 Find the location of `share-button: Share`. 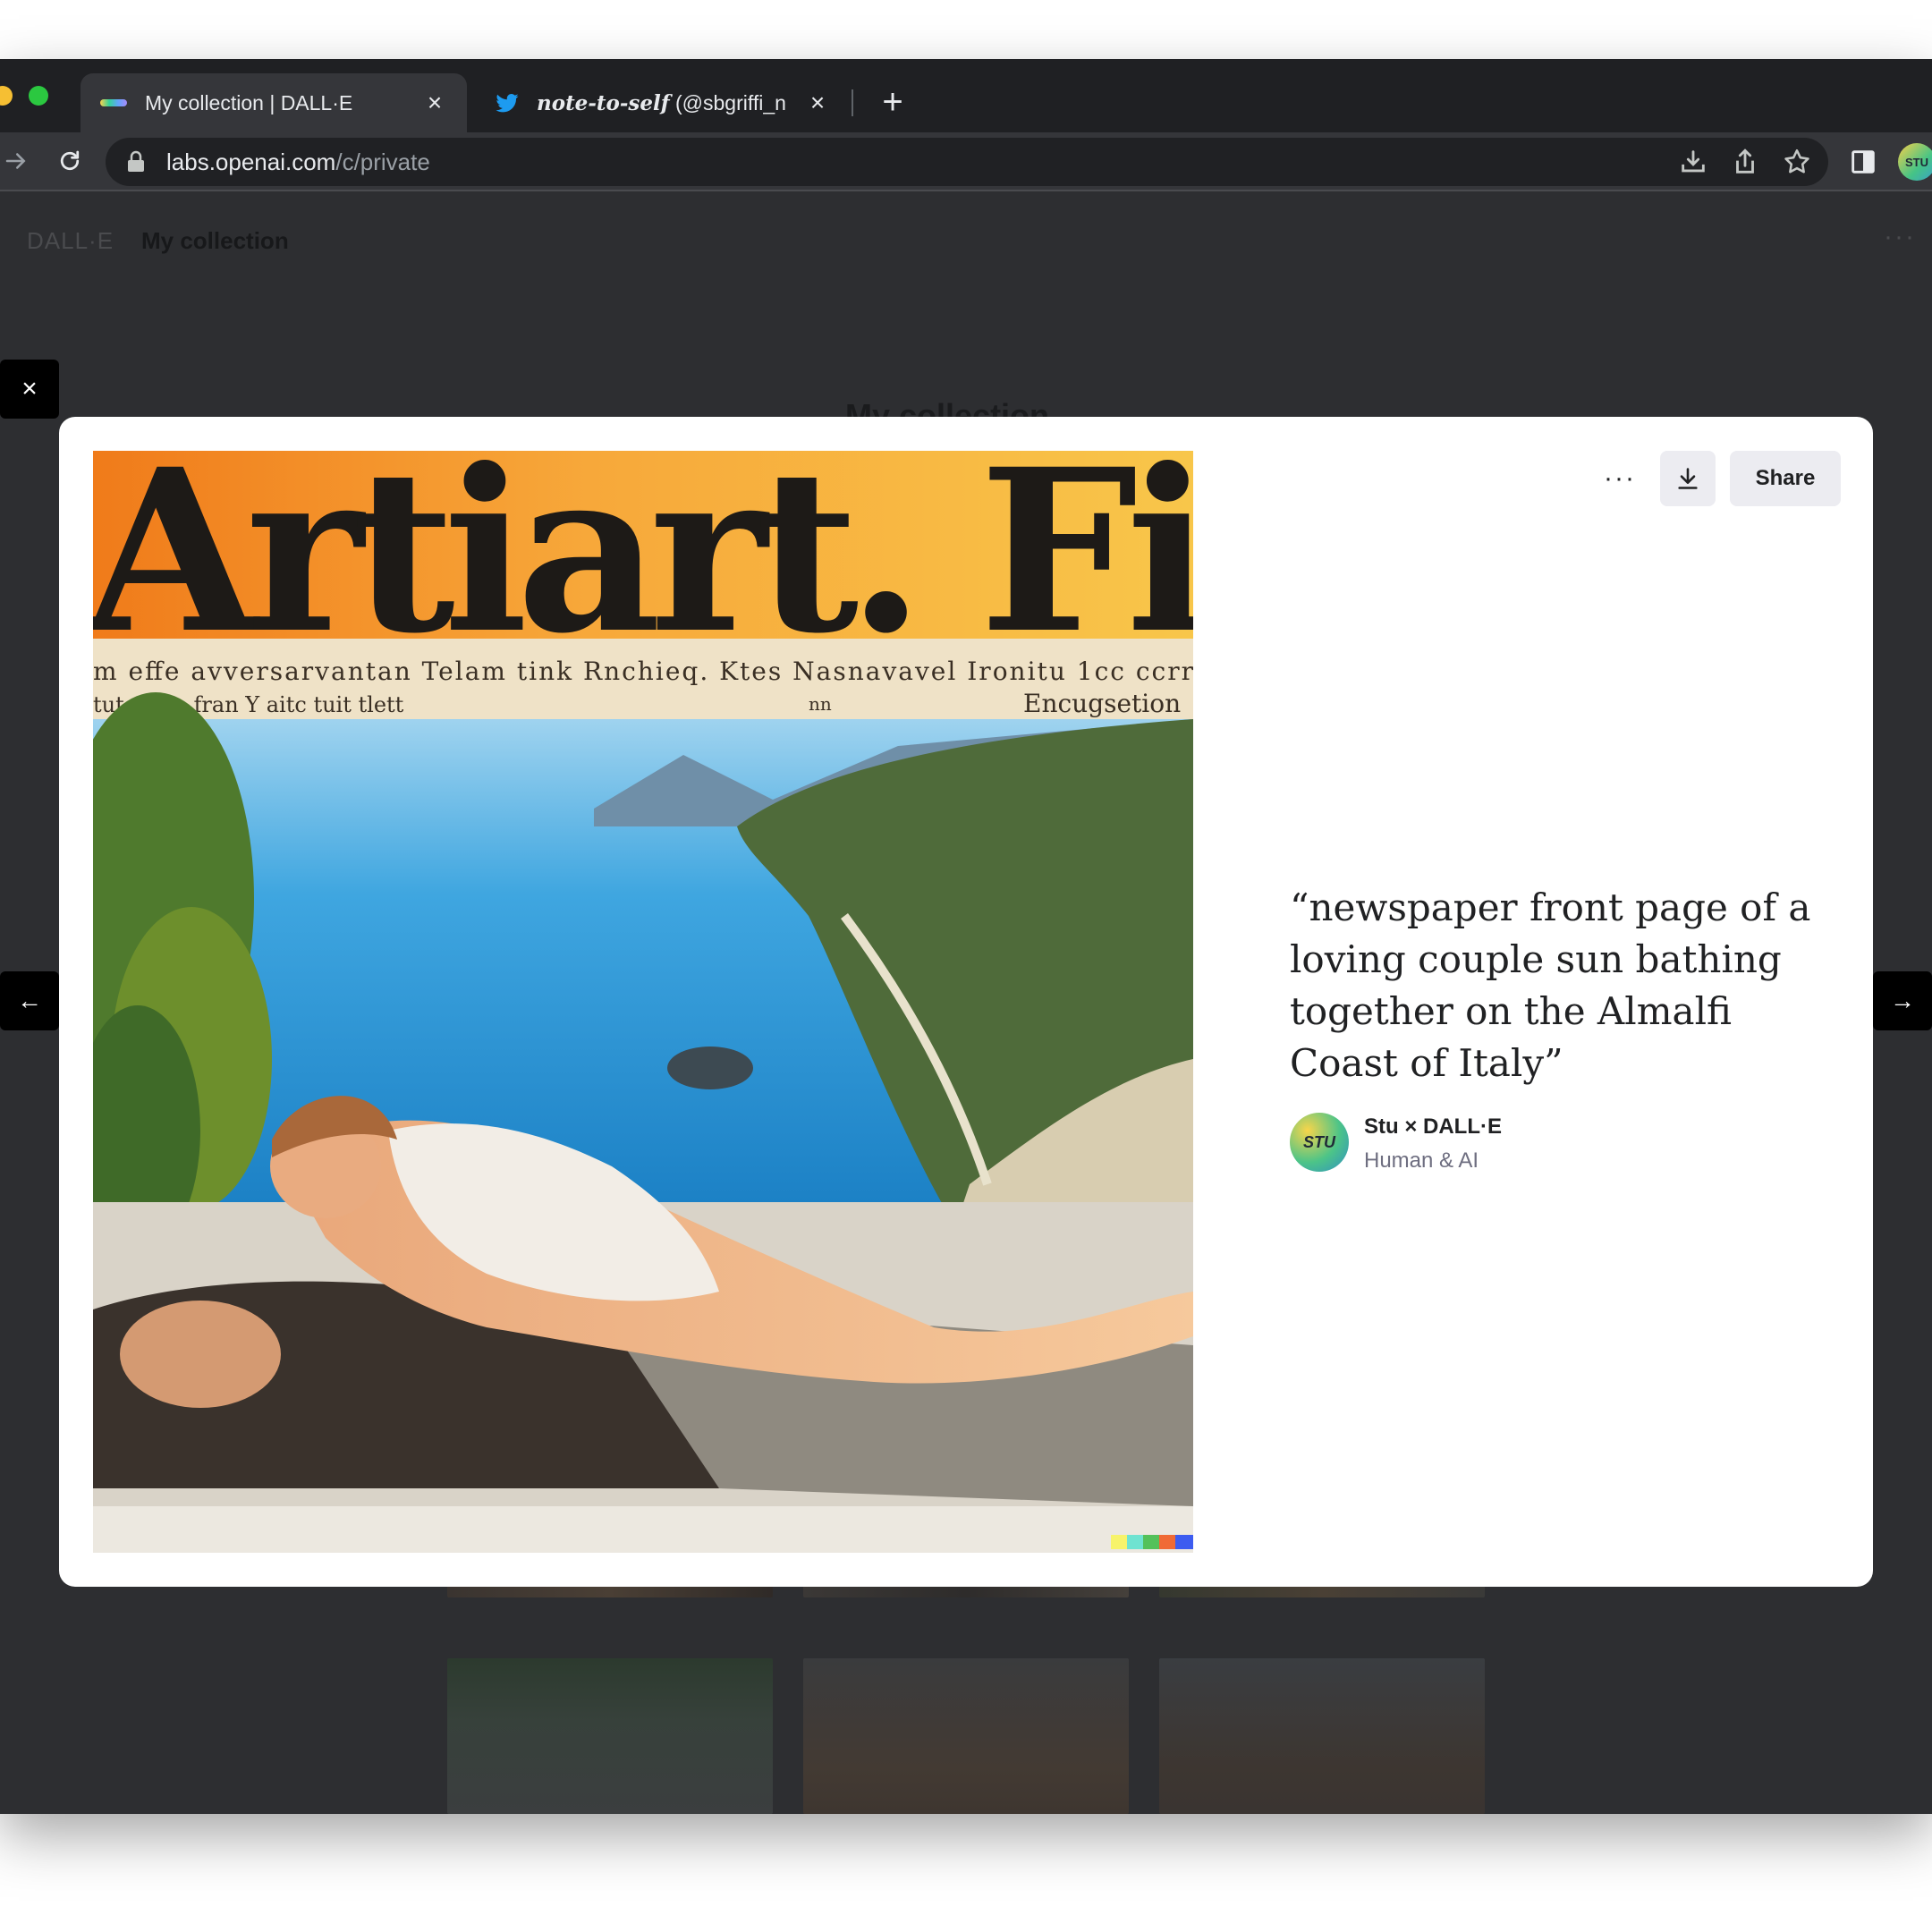

share-button: Share is located at coordinates (1785, 478).